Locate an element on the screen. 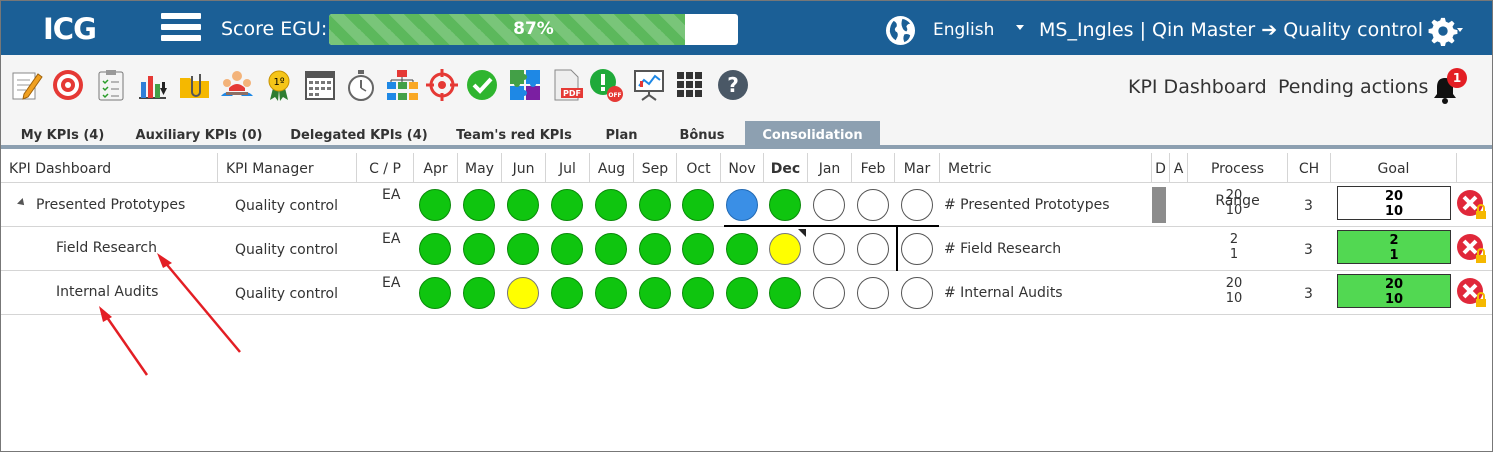 The width and height of the screenshot is (1493, 452). presentation-icon is located at coordinates (649, 85).